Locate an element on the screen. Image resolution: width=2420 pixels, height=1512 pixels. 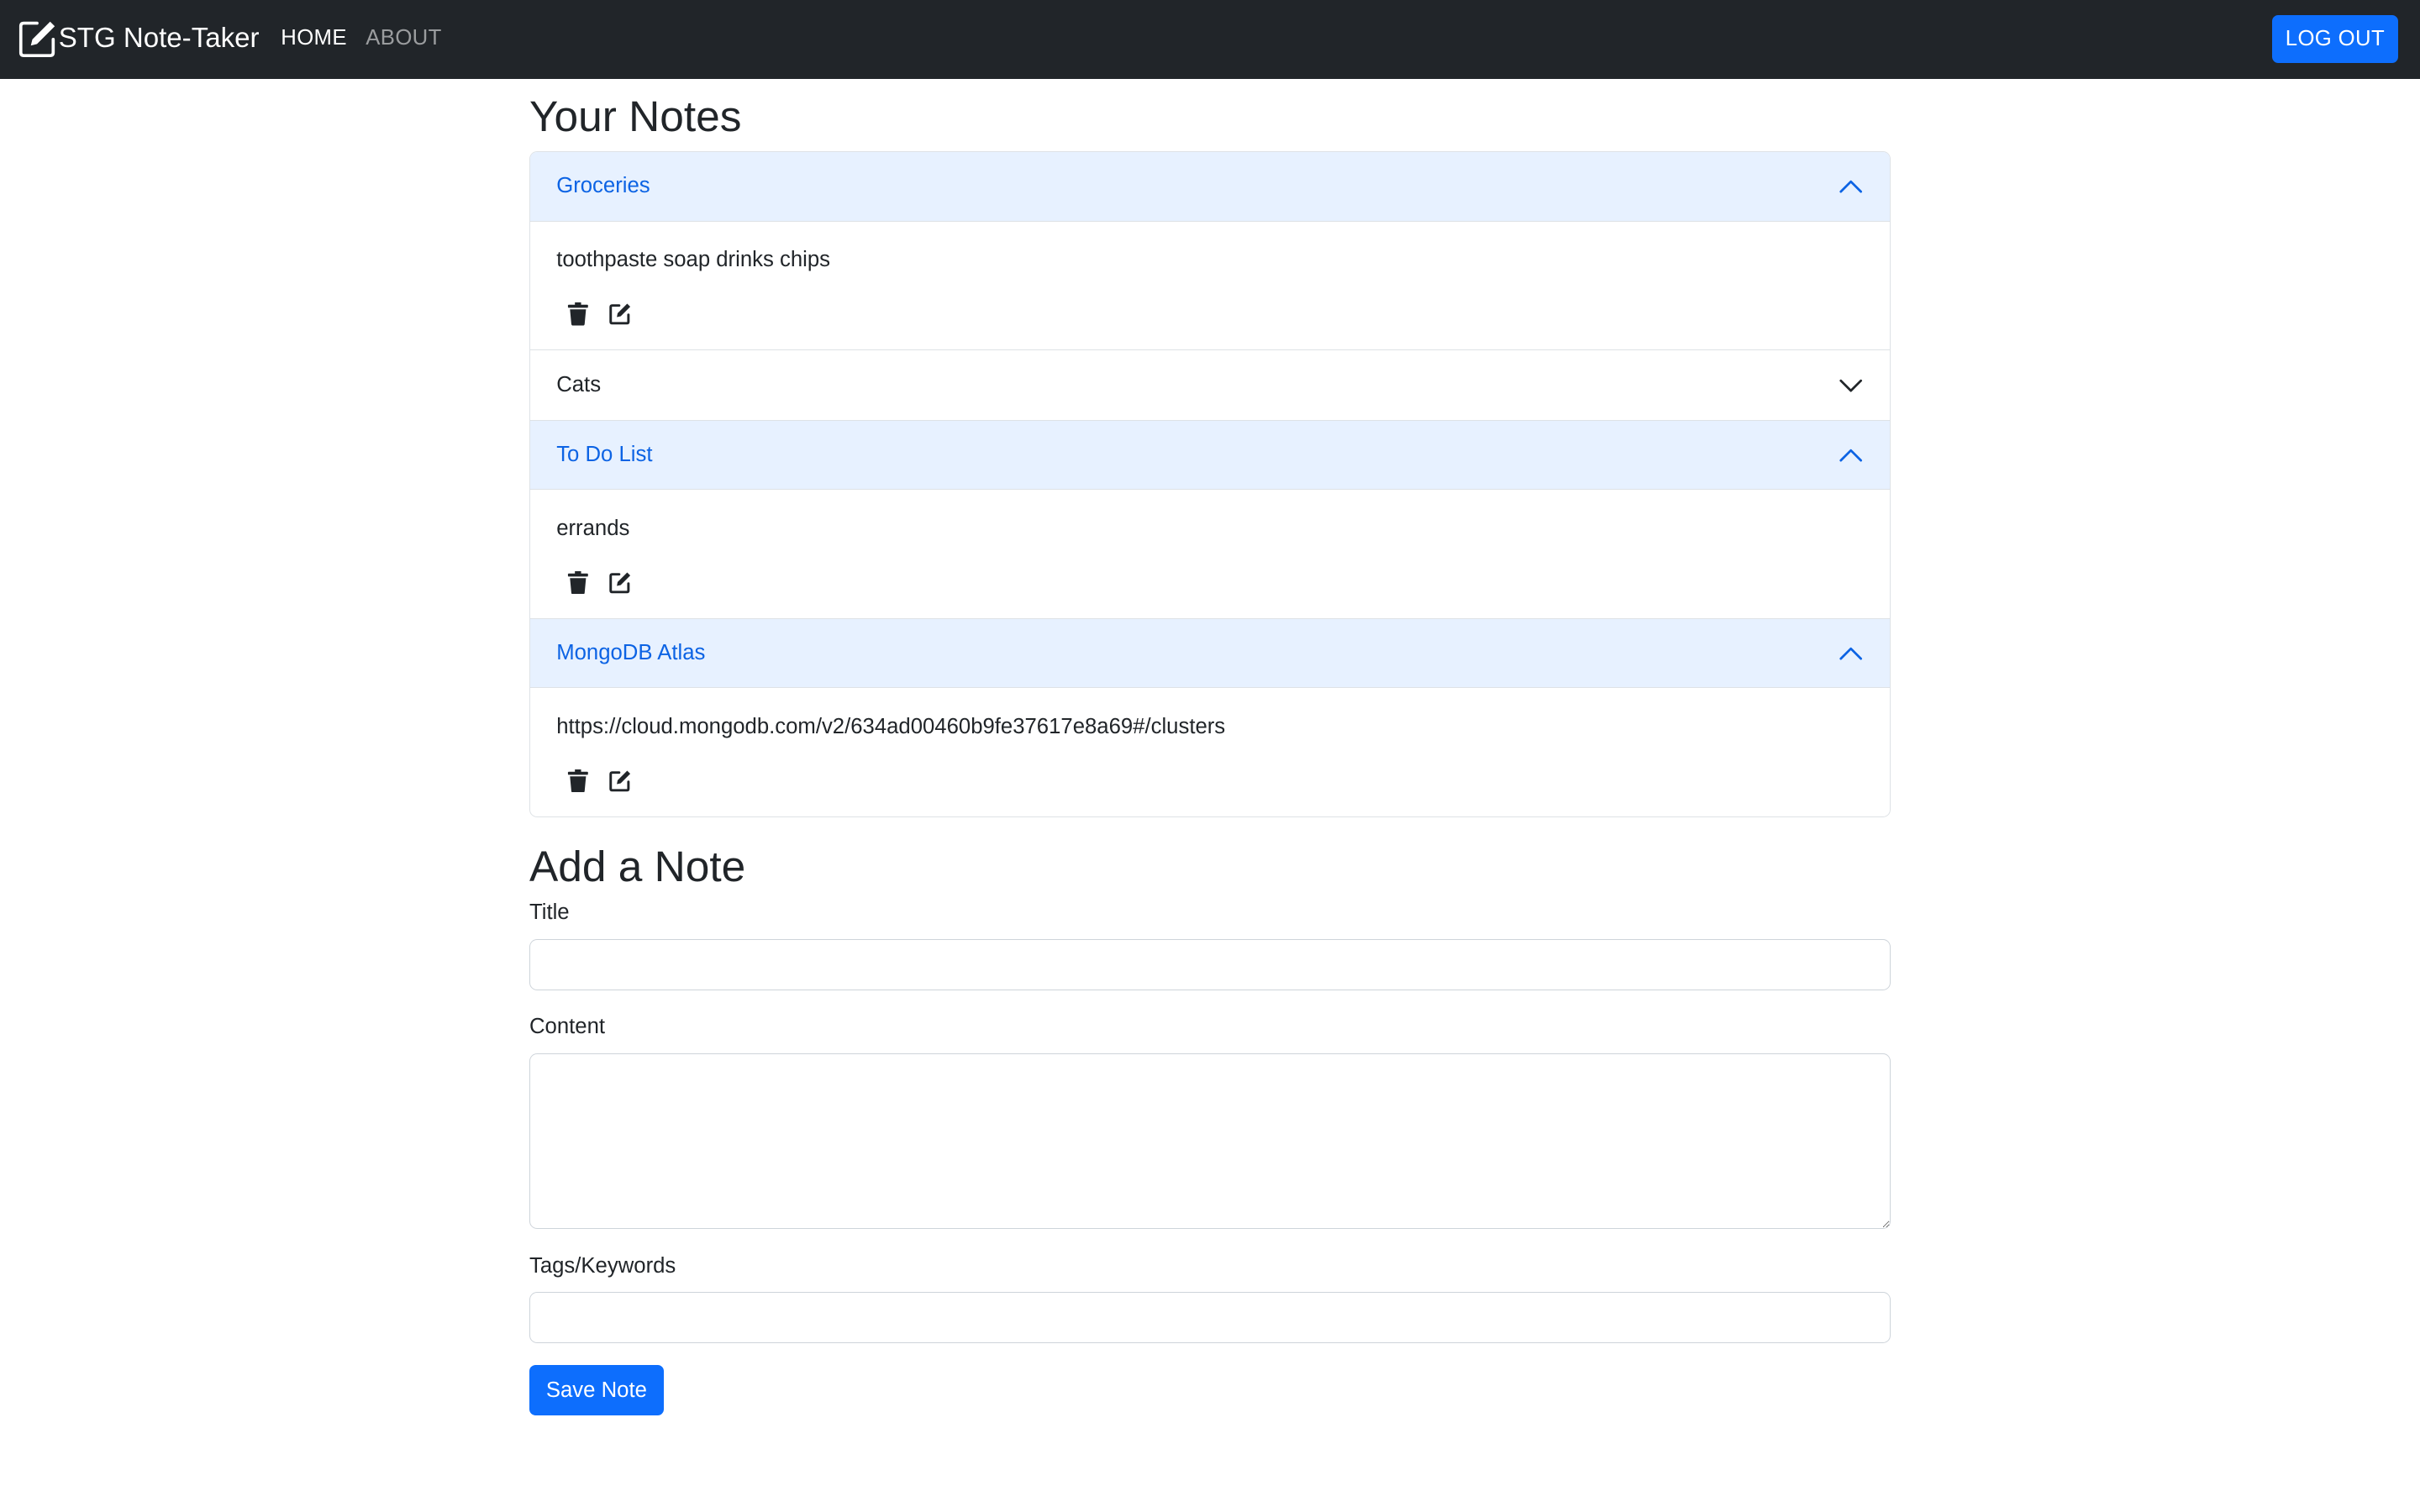
save-note-button: Save Note is located at coordinates (597, 1390).